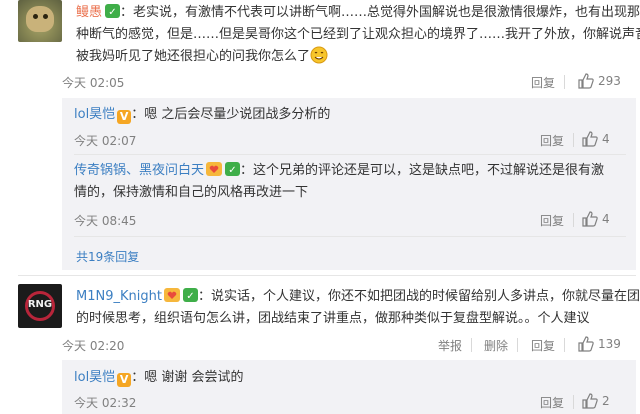 The image size is (640, 414). Describe the element at coordinates (89, 12) in the screenshot. I see `comment-username: 鳗愚` at that location.